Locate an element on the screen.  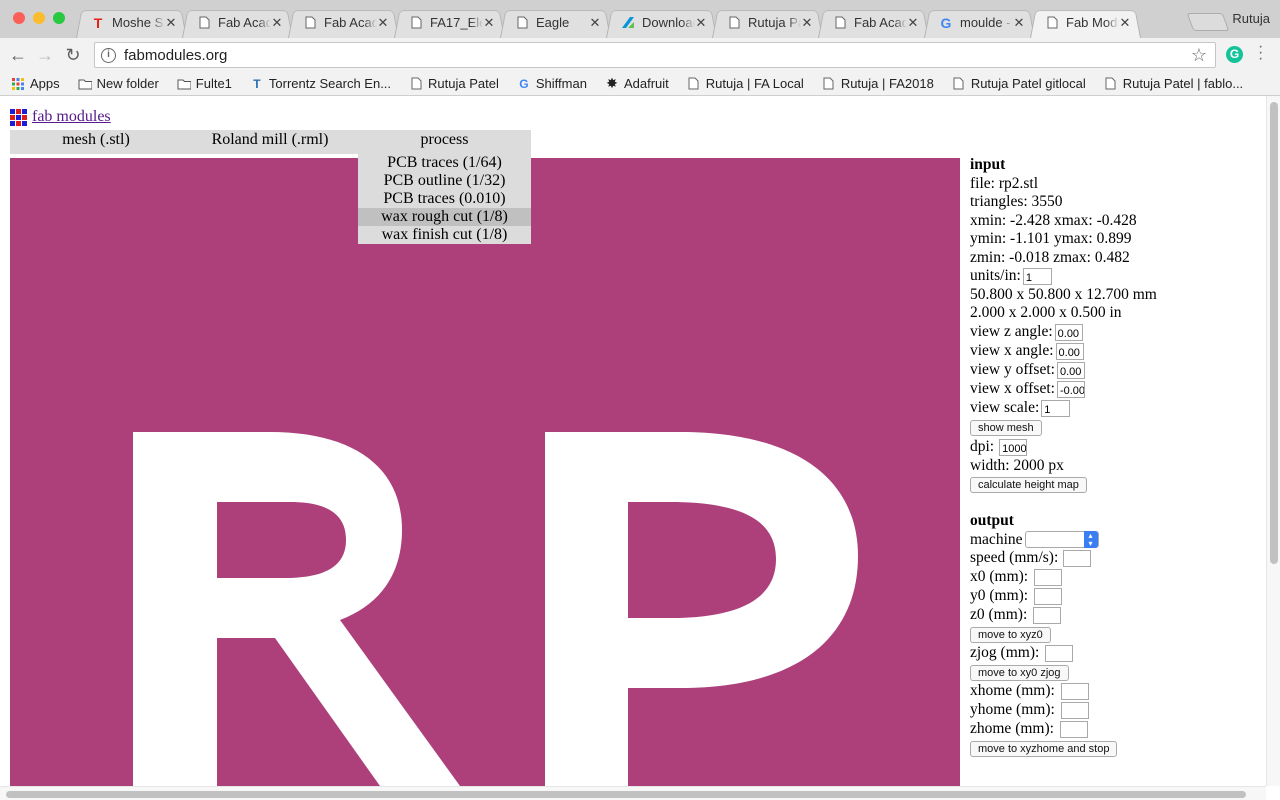
address-bar: i fabmodules.org ☆ is located at coordinates (655, 55).